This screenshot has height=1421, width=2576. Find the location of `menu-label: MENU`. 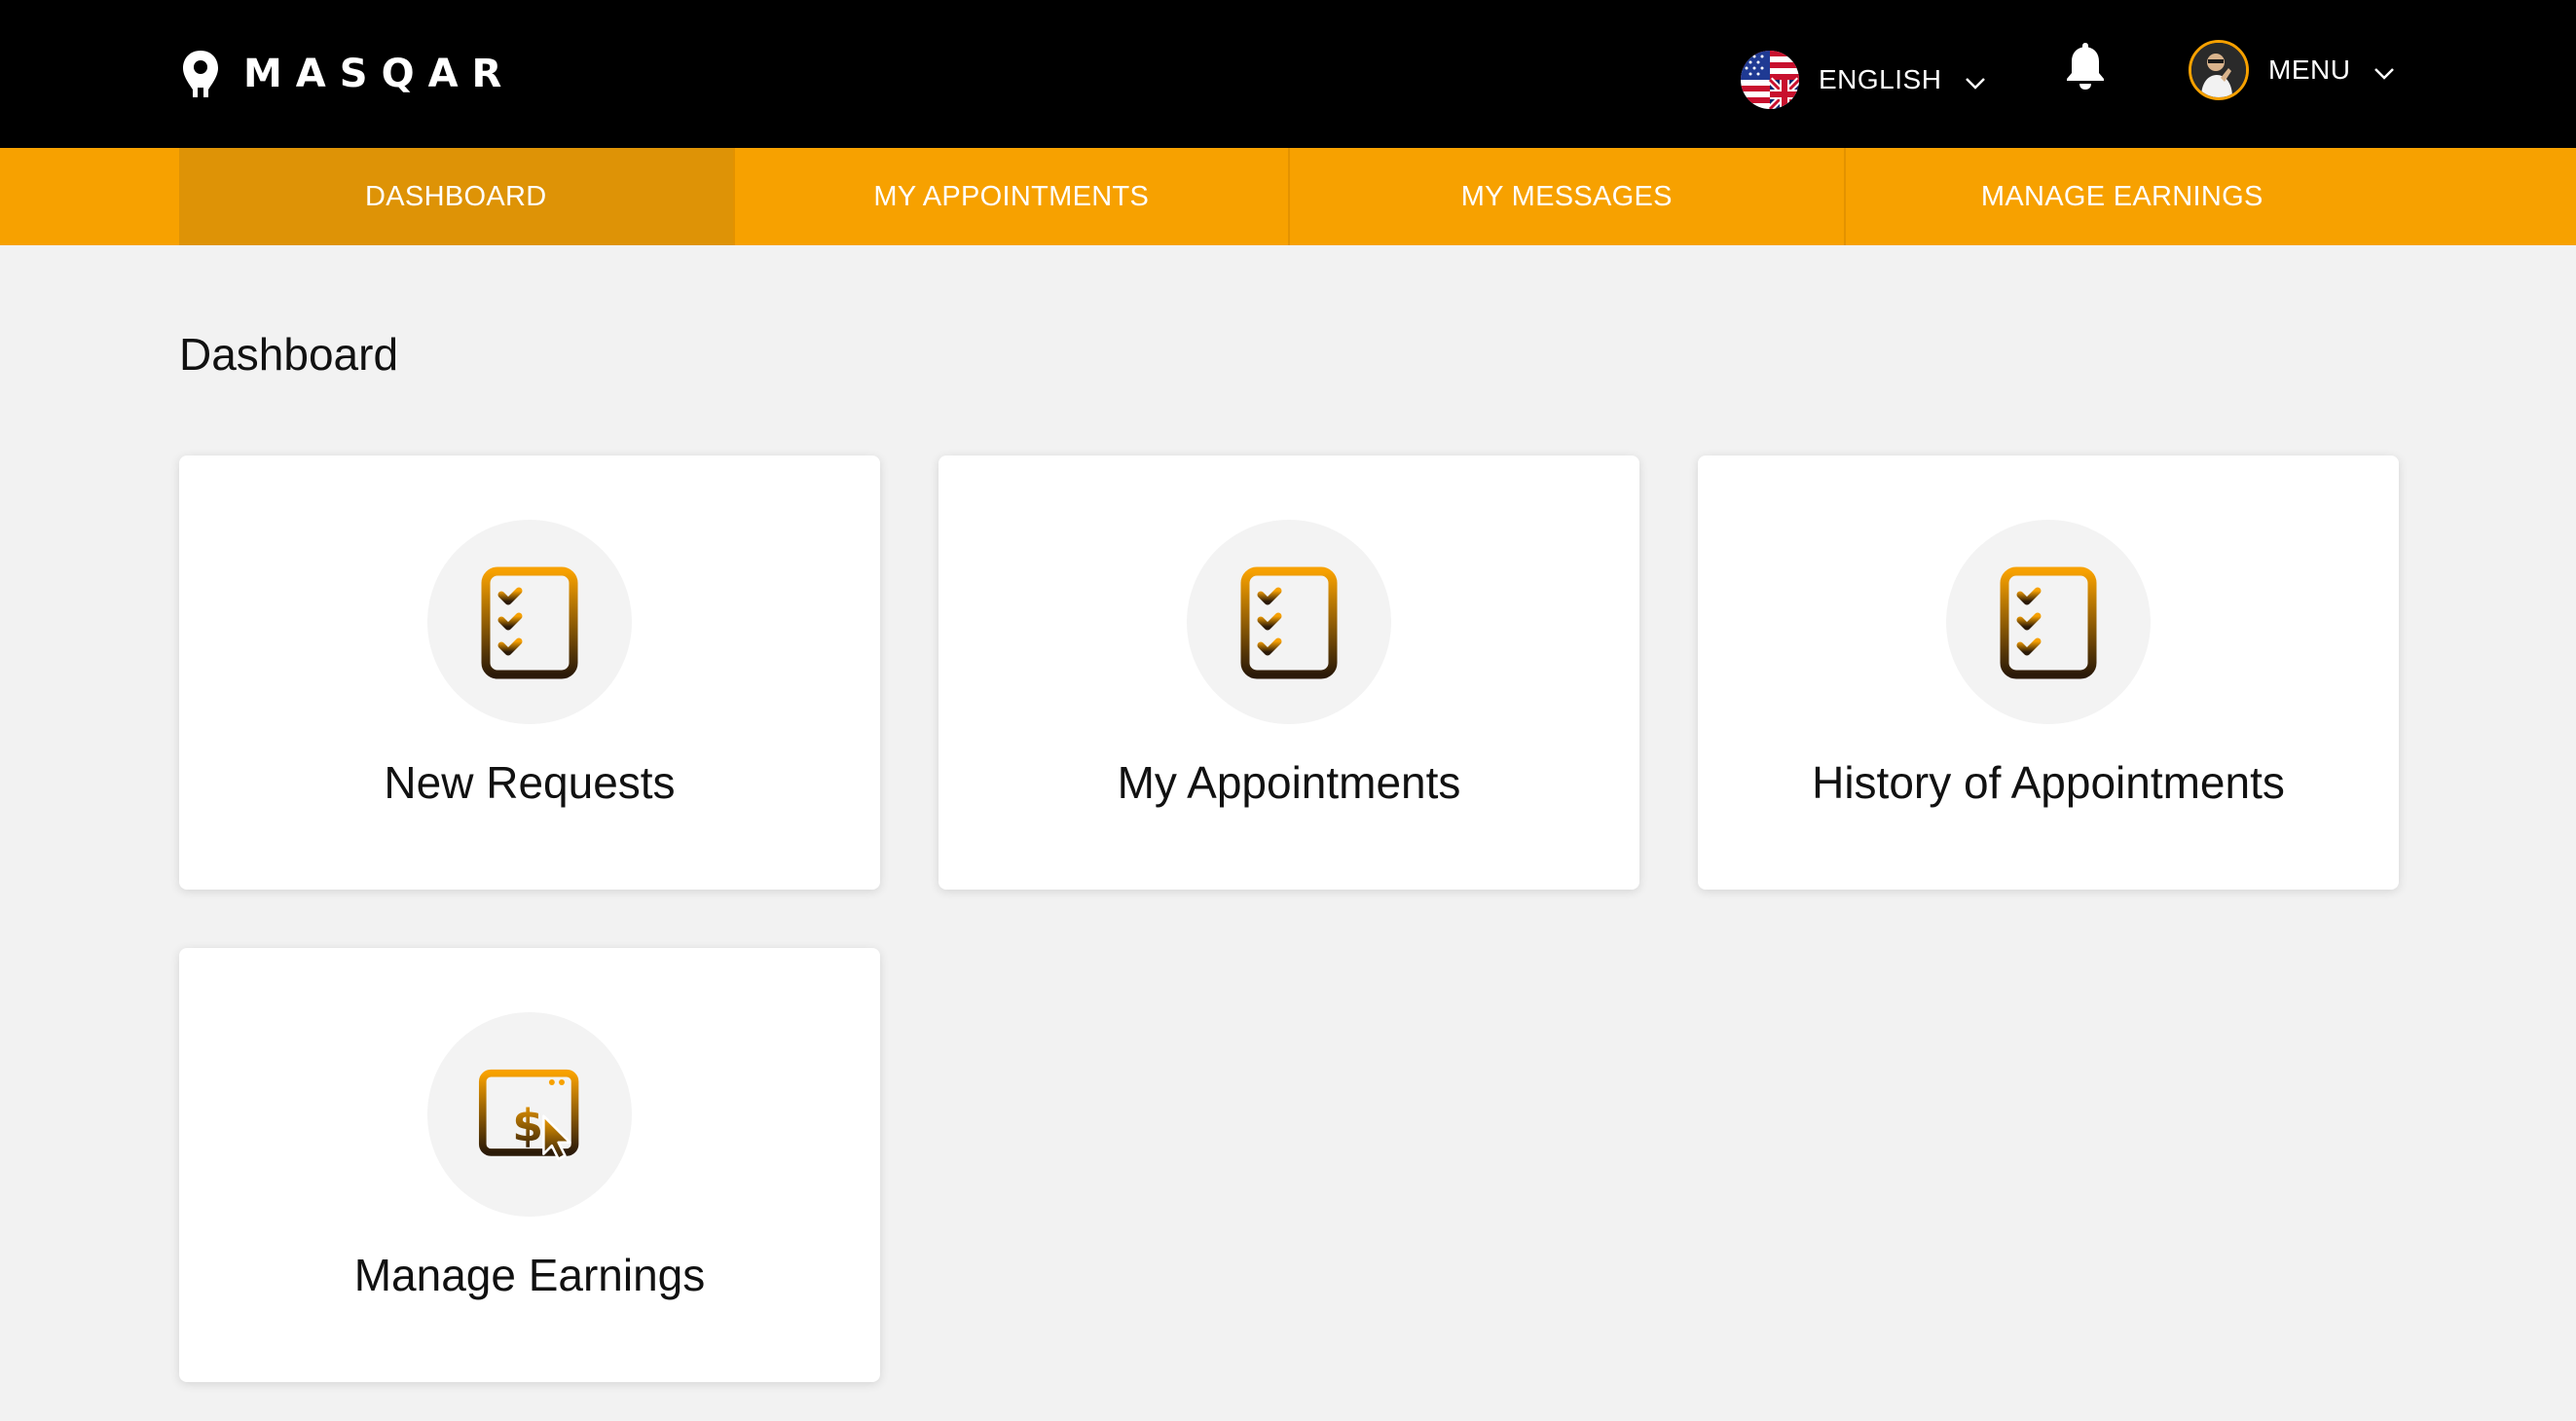

menu-label: MENU is located at coordinates (2309, 70).